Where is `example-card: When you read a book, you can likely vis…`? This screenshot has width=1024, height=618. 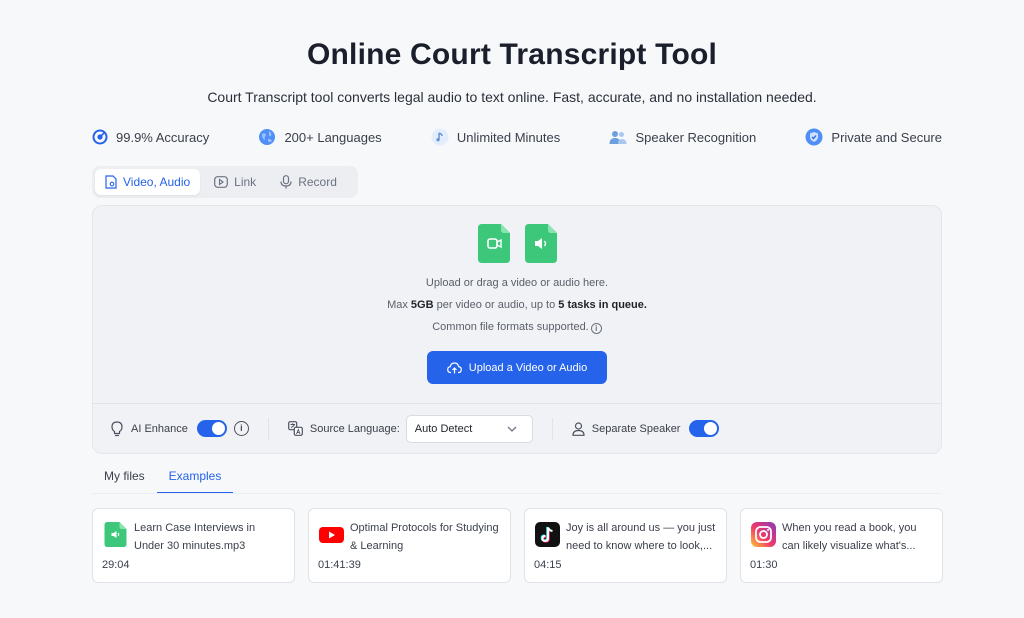 example-card: When you read a book, you can likely vis… is located at coordinates (841, 545).